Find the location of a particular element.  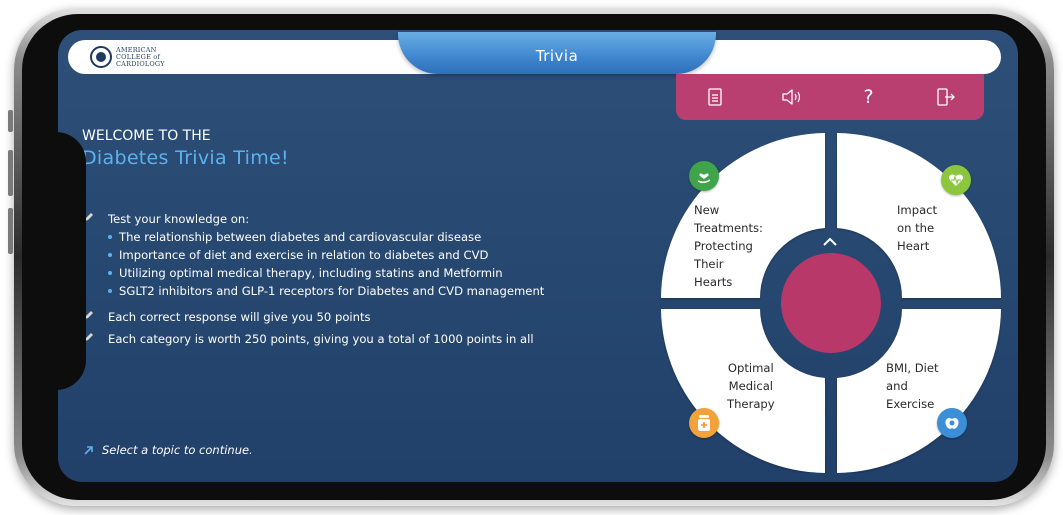

speaker-icon is located at coordinates (790, 97).